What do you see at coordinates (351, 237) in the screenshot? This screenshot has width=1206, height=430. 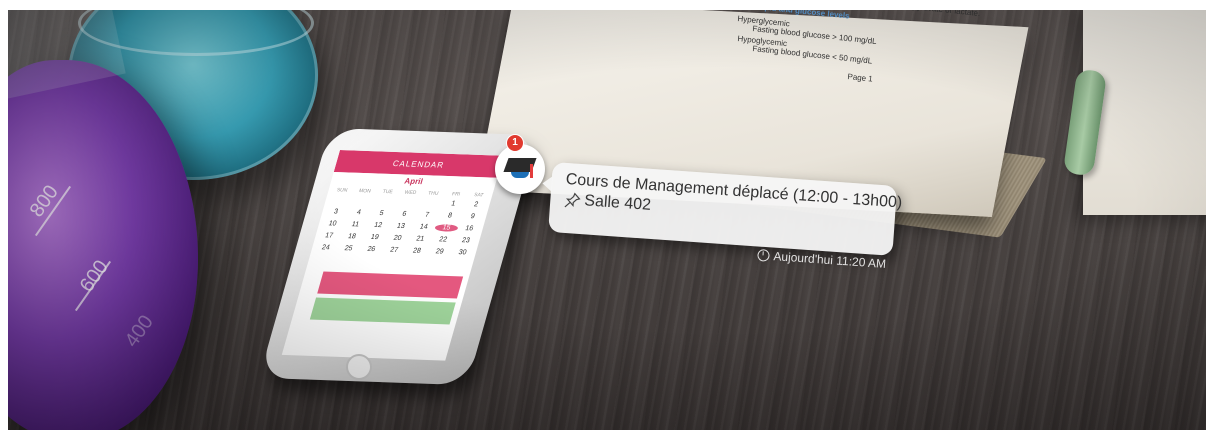 I see `calendar-day: 18` at bounding box center [351, 237].